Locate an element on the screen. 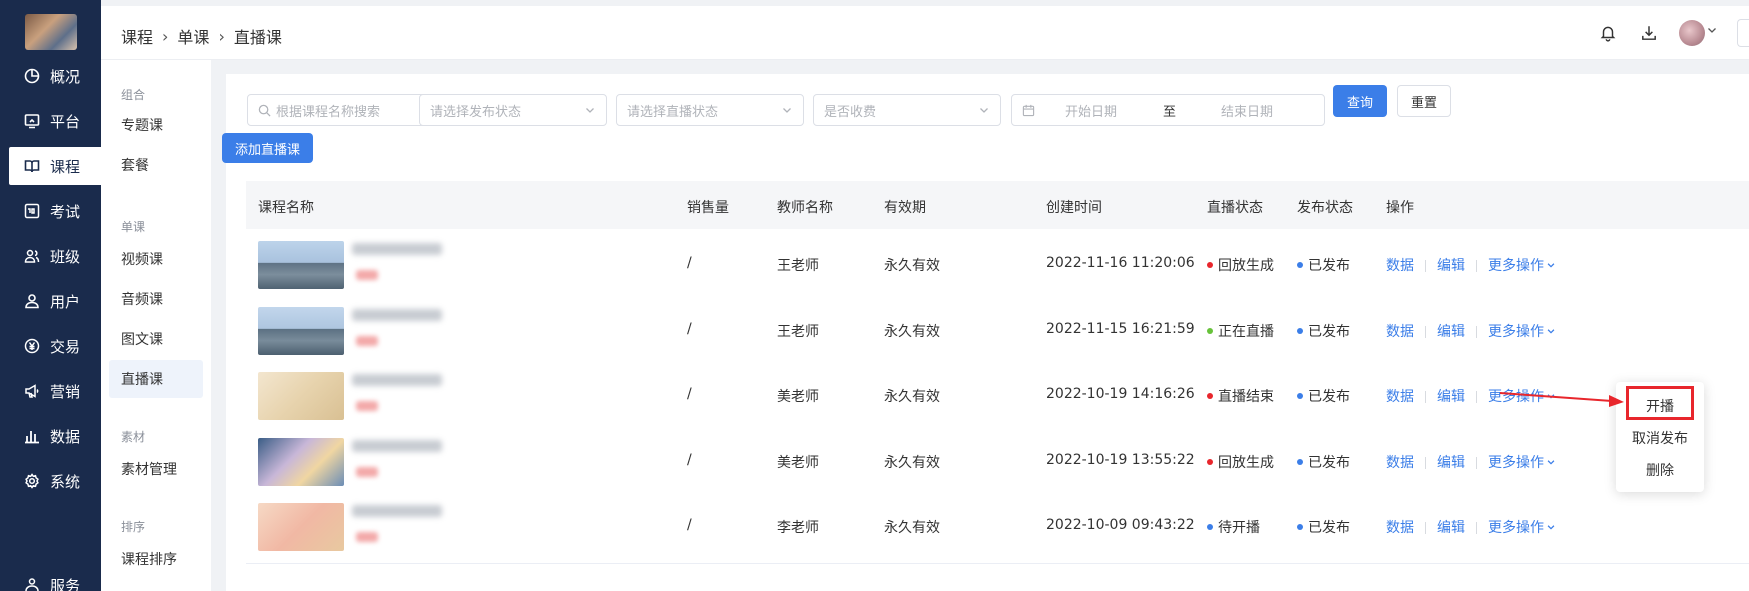 Image resolution: width=1749 pixels, height=591 pixels. created-cell: 2022-10-19 14:16:26 is located at coordinates (1120, 394).